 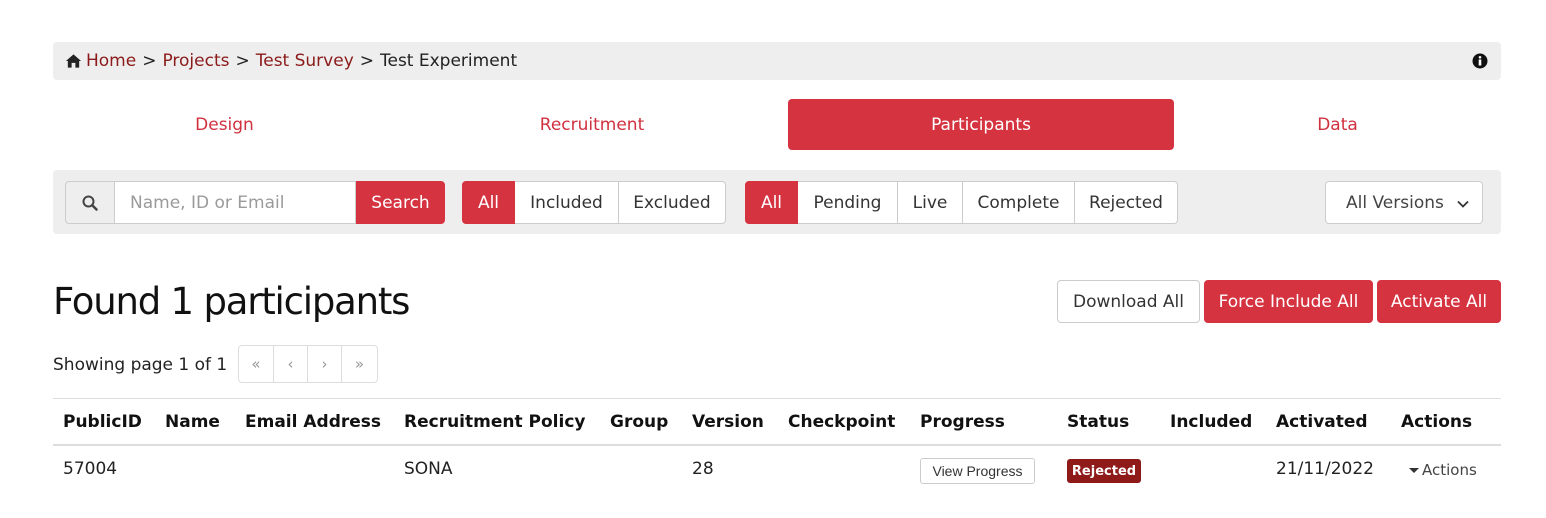 I want to click on force-include-all-button: Force Include All, so click(x=1288, y=301).